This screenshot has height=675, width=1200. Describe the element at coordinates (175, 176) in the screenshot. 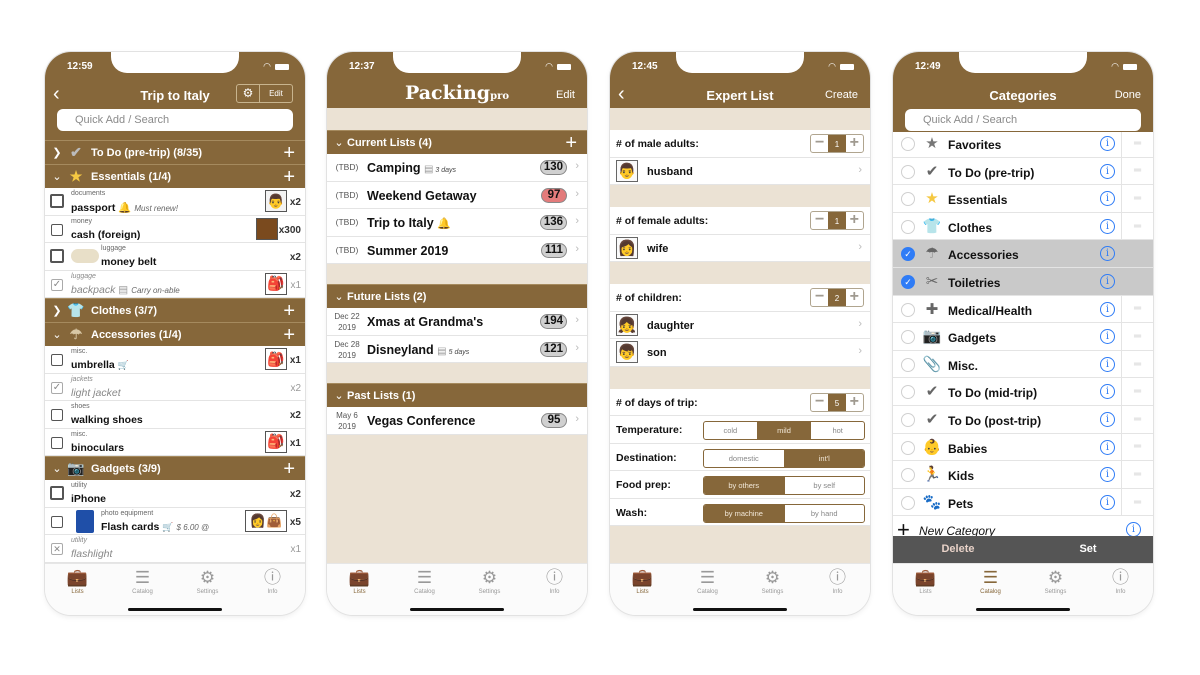

I see `section-header-essentials: ⌄ ★ Essentials (1/4) +` at that location.